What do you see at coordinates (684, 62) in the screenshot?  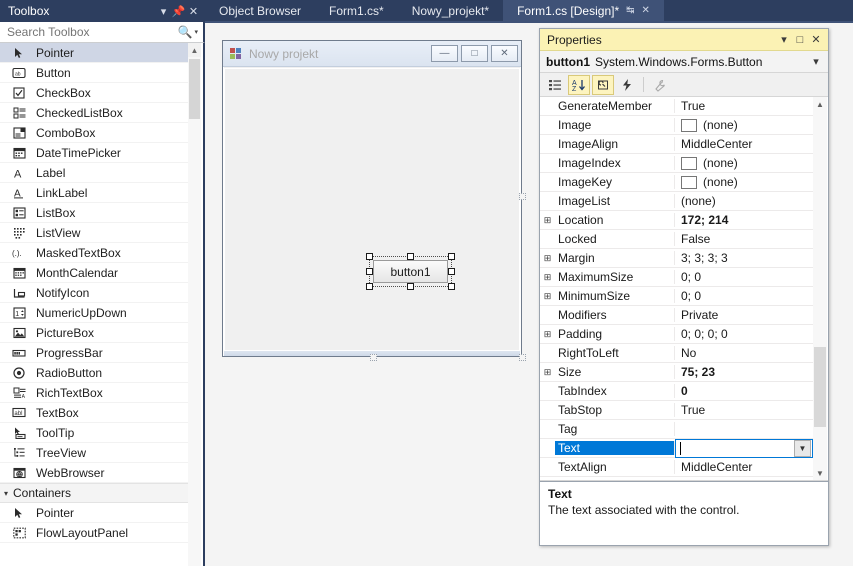 I see `properties-object-selector: button1 System.Windows.Forms.Button ▾` at bounding box center [684, 62].